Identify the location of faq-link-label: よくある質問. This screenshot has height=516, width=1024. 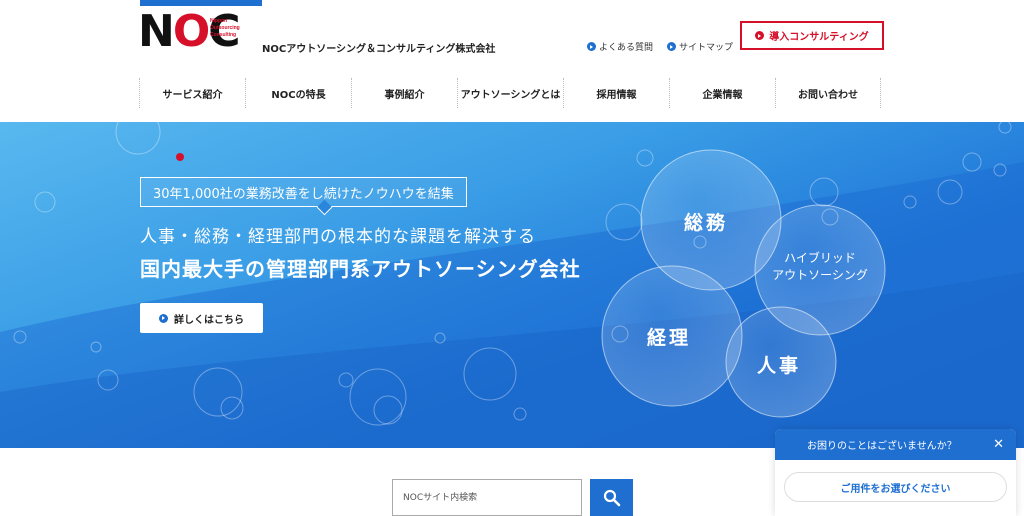
(626, 48).